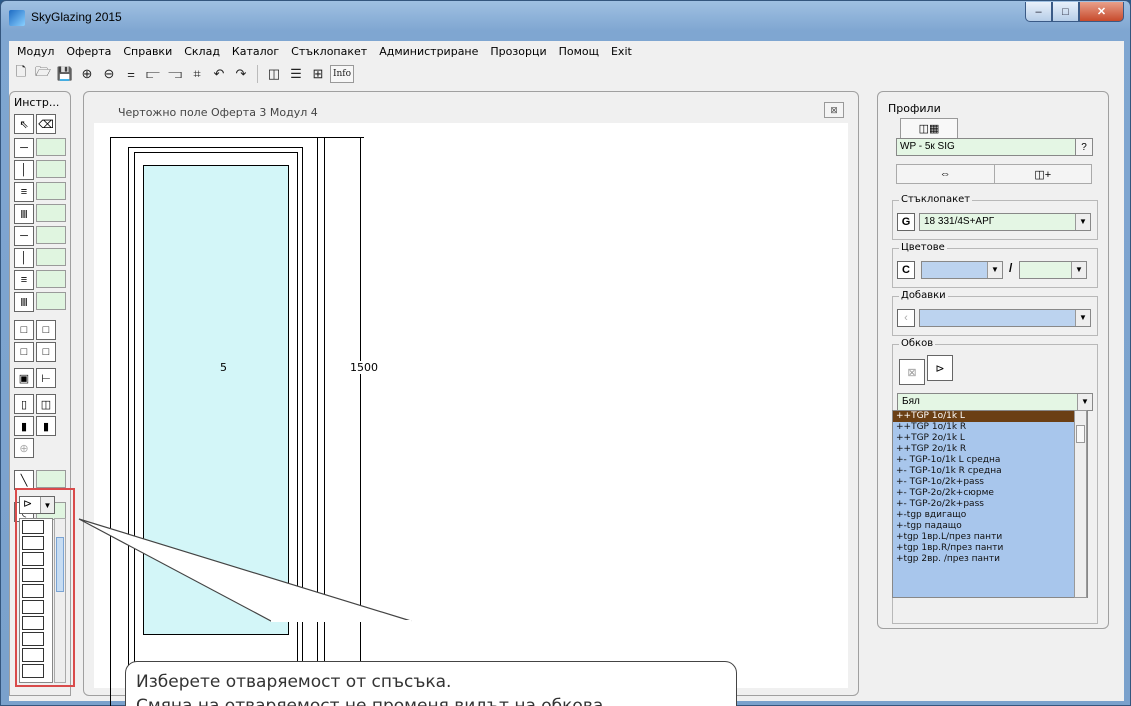 This screenshot has width=1131, height=706. What do you see at coordinates (109, 74) in the screenshot?
I see `zoom-out-icon: ⊖` at bounding box center [109, 74].